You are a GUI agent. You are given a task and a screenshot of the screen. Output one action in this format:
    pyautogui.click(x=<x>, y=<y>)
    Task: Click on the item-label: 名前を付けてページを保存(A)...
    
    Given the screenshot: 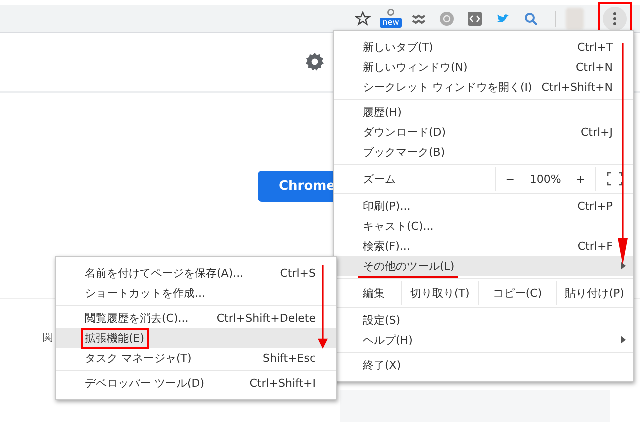 What is the action you would take?
    pyautogui.click(x=164, y=273)
    